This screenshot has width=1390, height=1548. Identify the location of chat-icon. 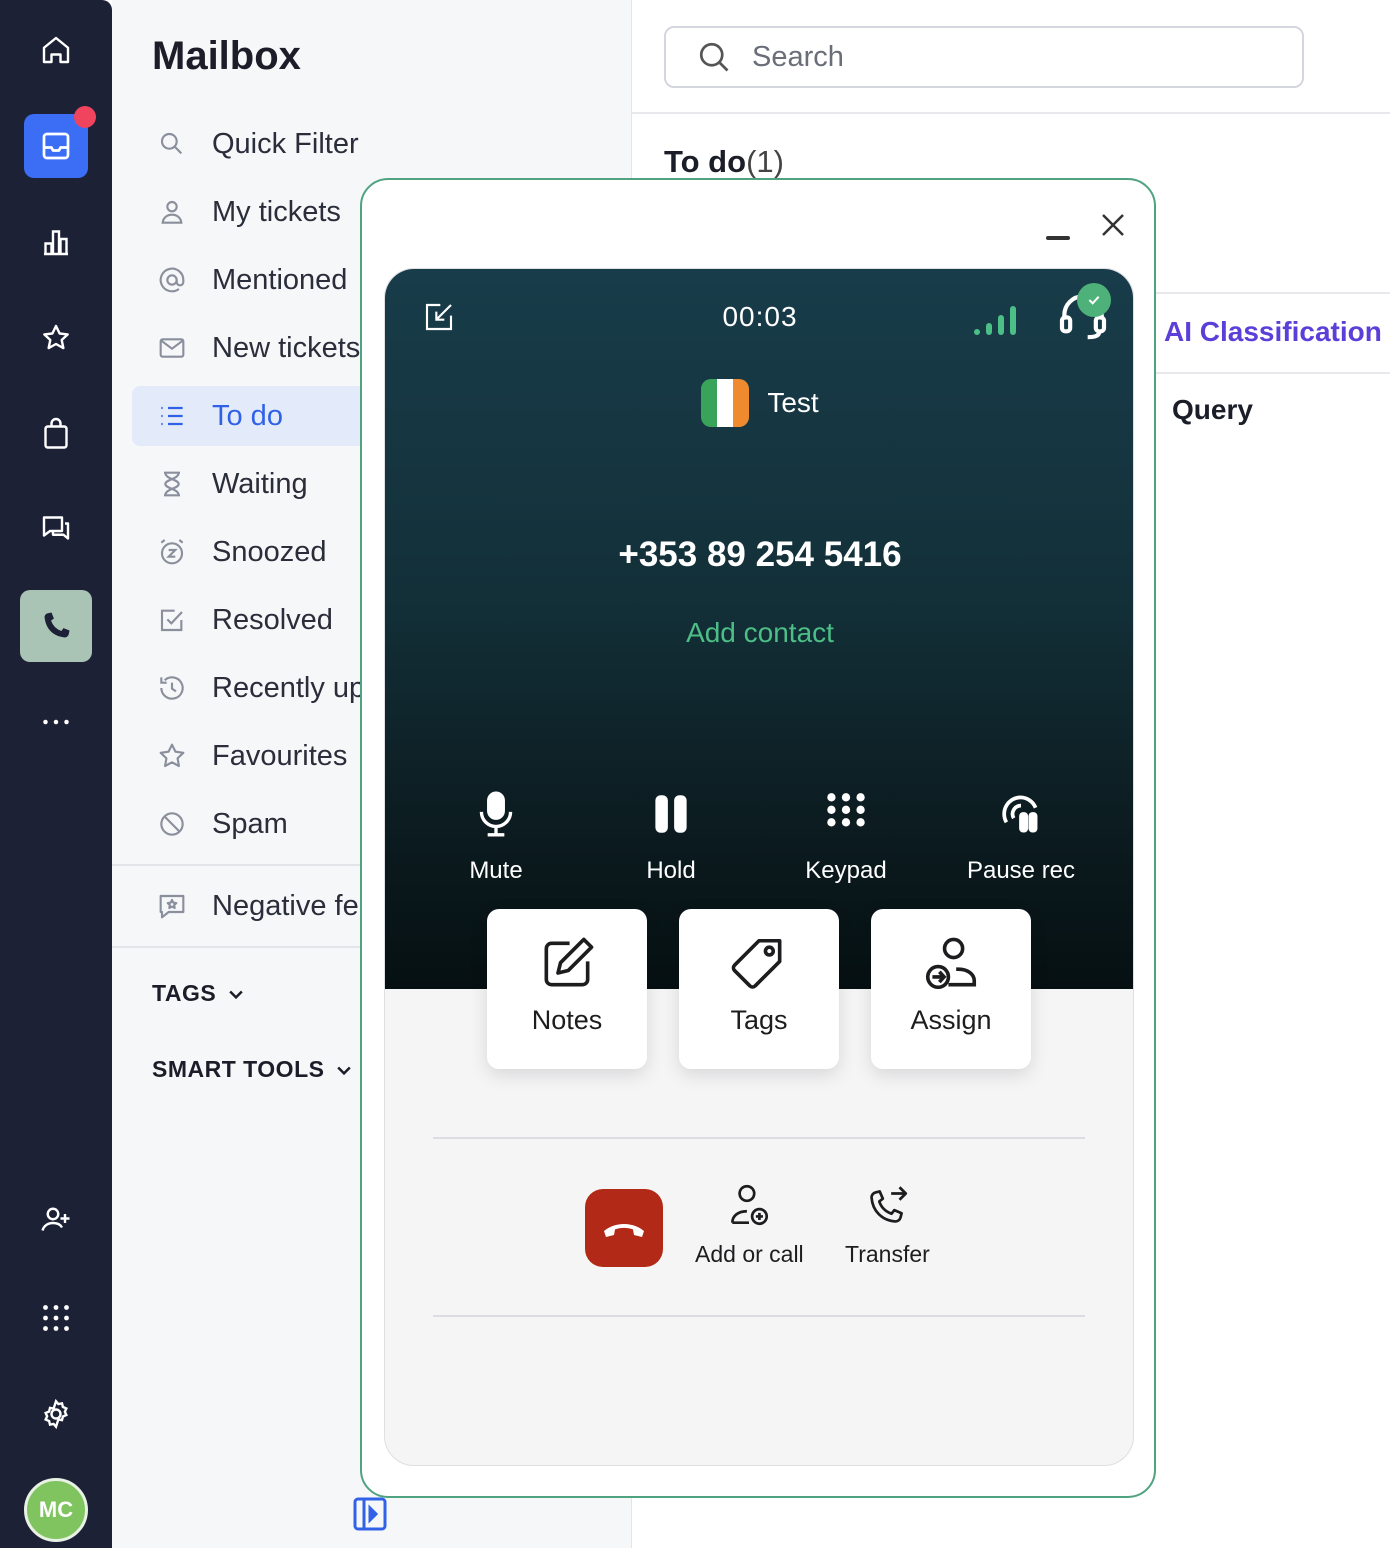
(56, 528).